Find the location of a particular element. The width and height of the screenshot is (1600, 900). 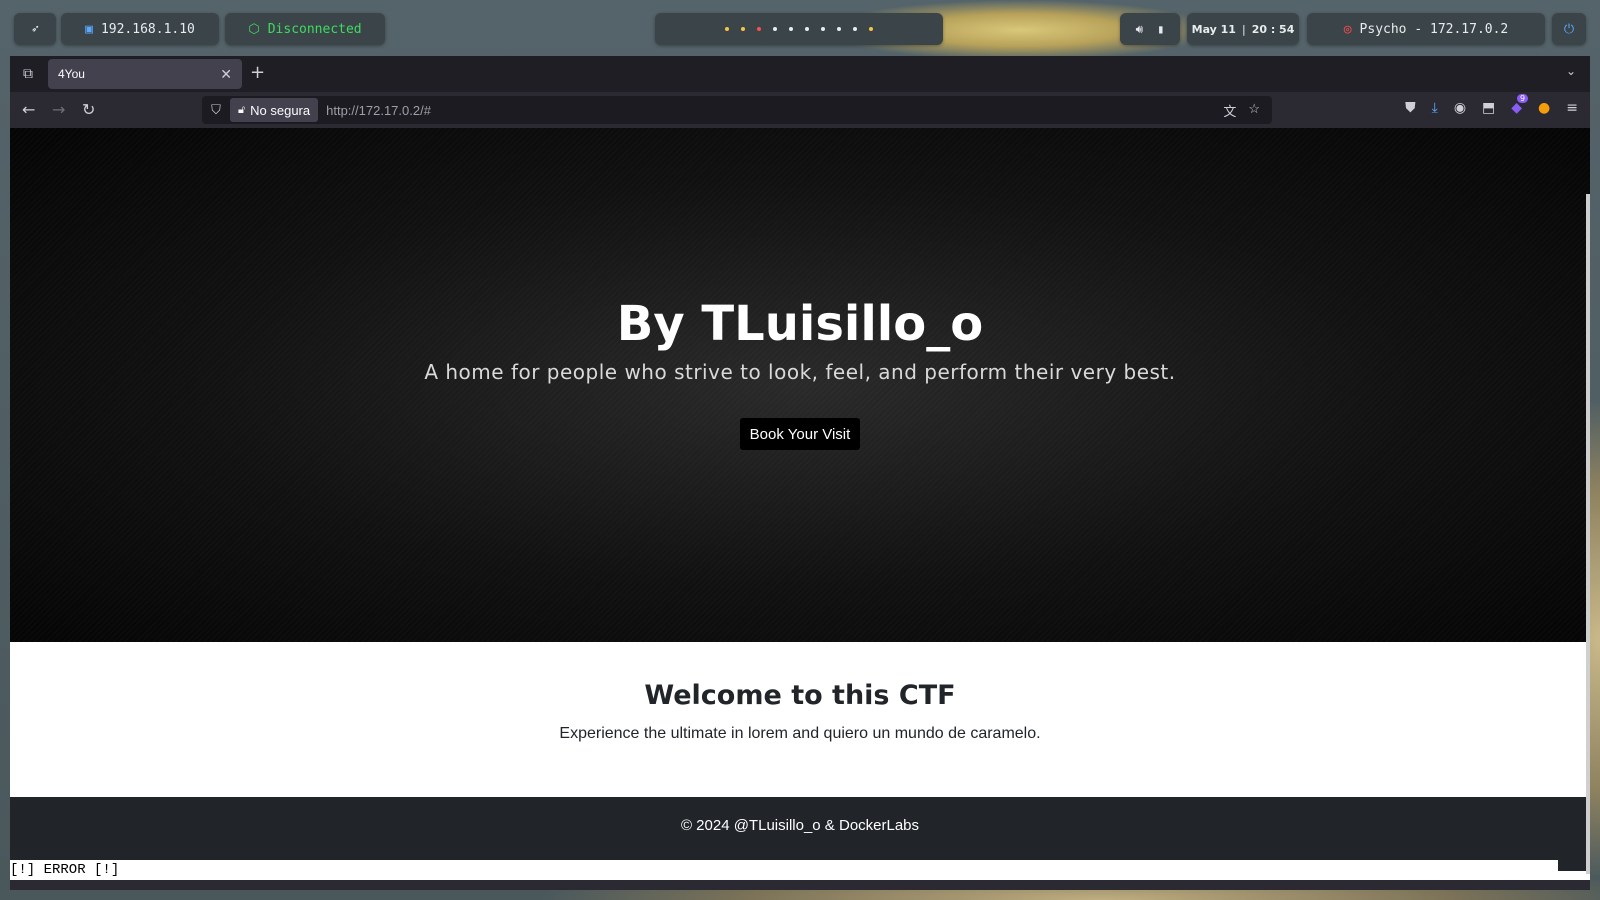

section-title: Welcome to this CTF is located at coordinates (800, 695).